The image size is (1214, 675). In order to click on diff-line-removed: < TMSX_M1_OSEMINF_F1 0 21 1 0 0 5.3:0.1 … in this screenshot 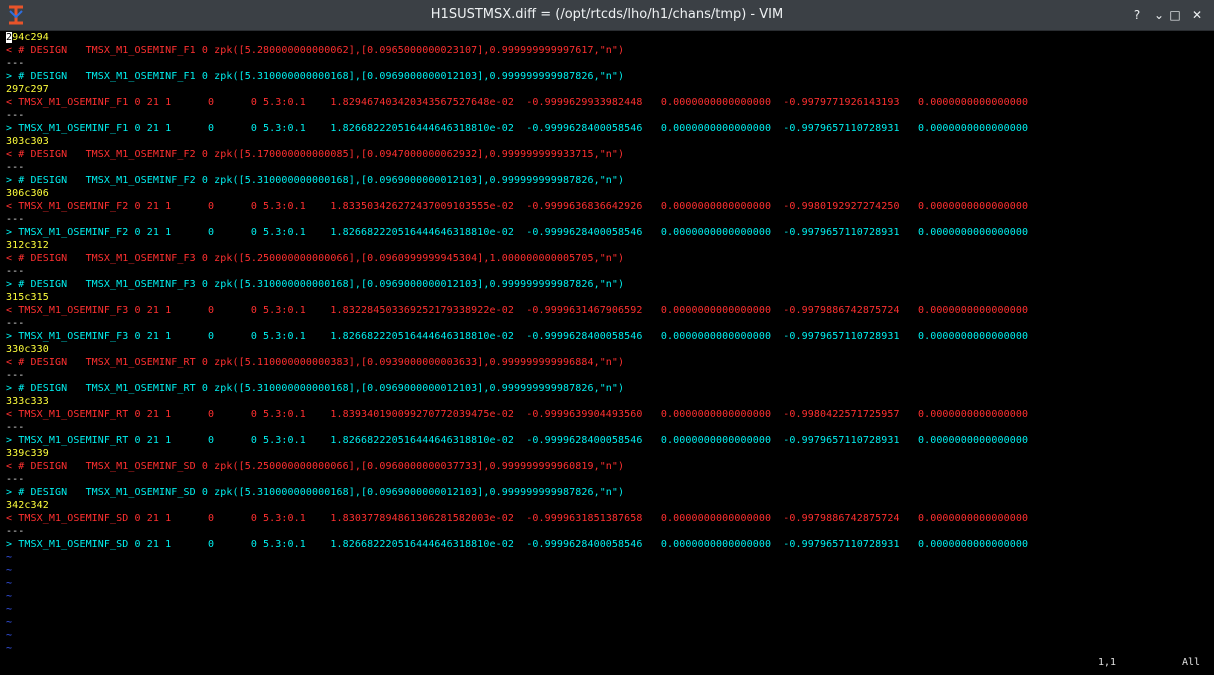, I will do `click(517, 102)`.